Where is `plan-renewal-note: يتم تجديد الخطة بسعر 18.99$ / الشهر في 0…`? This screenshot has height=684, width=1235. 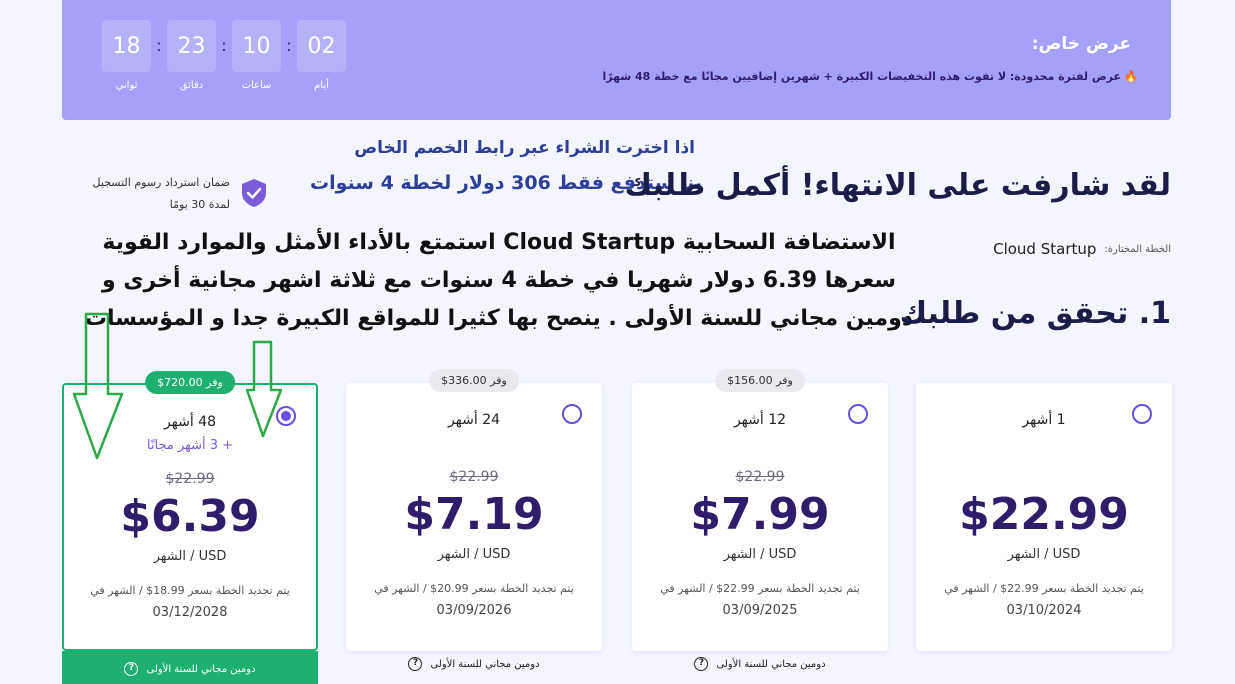
plan-renewal-note: يتم تجديد الخطة بسعر 18.99$ / الشهر في 0… is located at coordinates (190, 602).